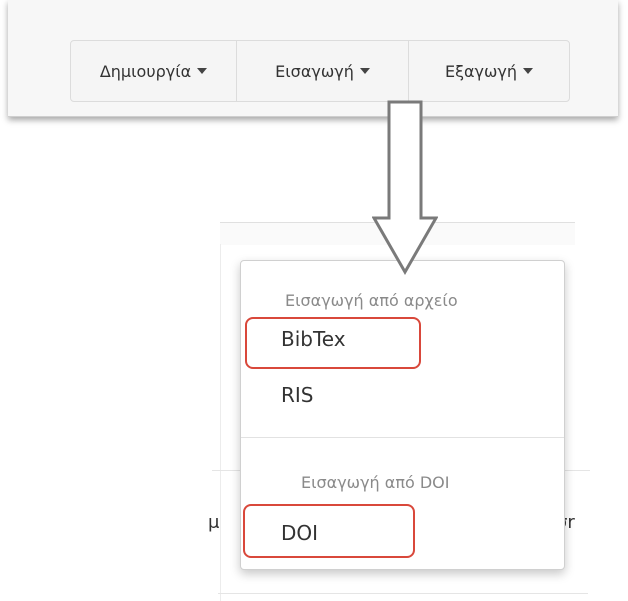 The height and width of the screenshot is (601, 628). Describe the element at coordinates (214, 522) in the screenshot. I see `background-text-fragment-left: μ` at that location.